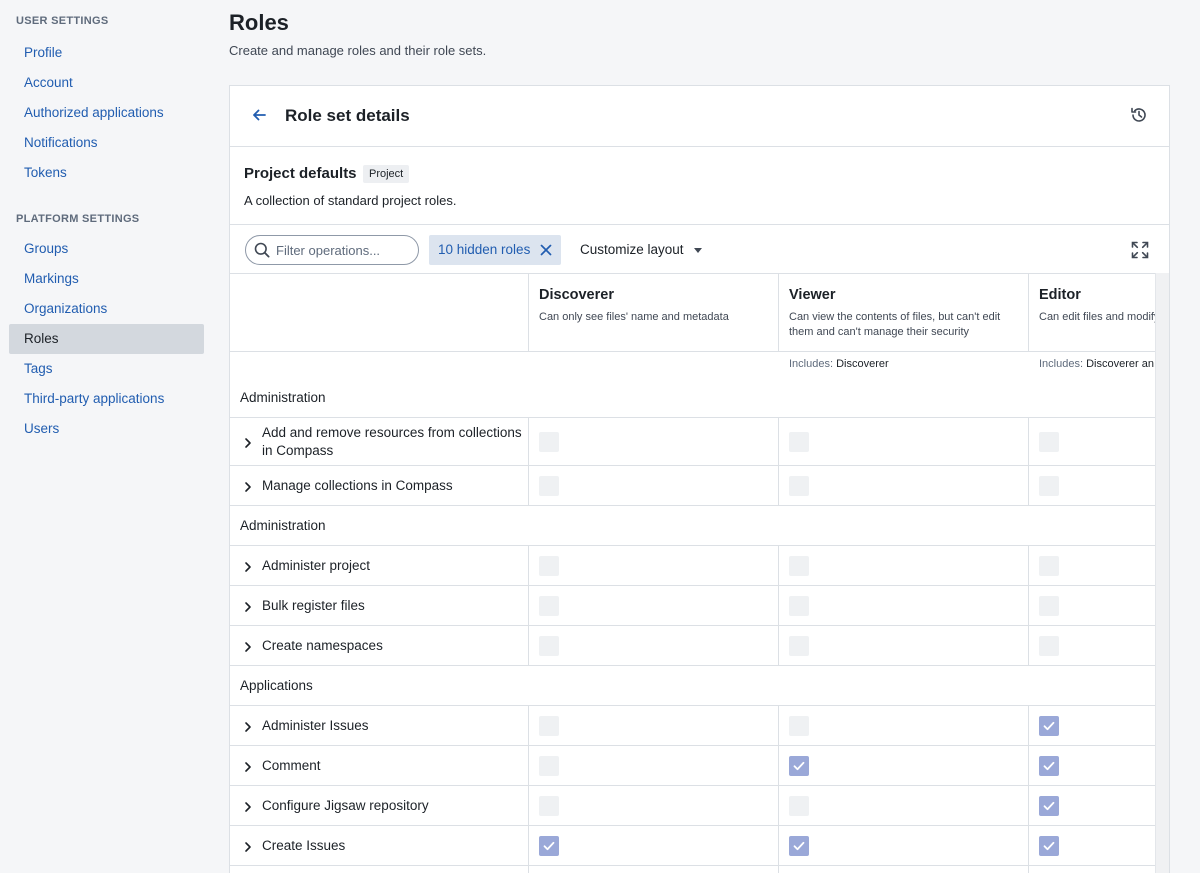  Describe the element at coordinates (379, 805) in the screenshot. I see `operation-cell: Configure Jigsaw repository` at that location.